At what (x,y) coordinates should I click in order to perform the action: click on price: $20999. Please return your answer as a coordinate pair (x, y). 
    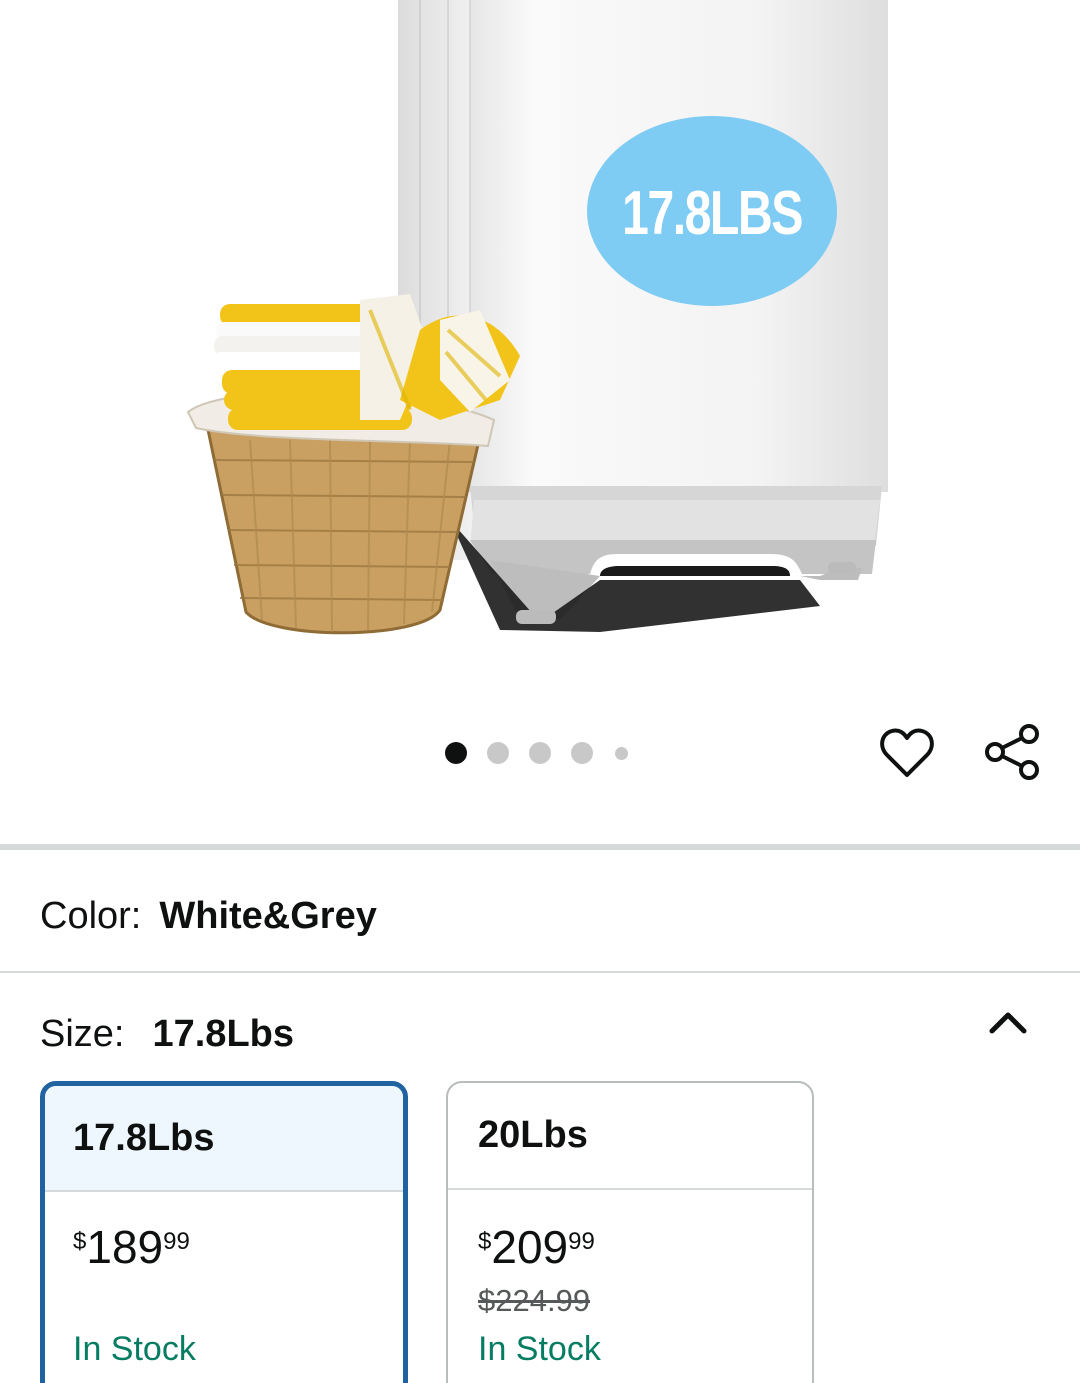
    Looking at the image, I should click on (536, 1247).